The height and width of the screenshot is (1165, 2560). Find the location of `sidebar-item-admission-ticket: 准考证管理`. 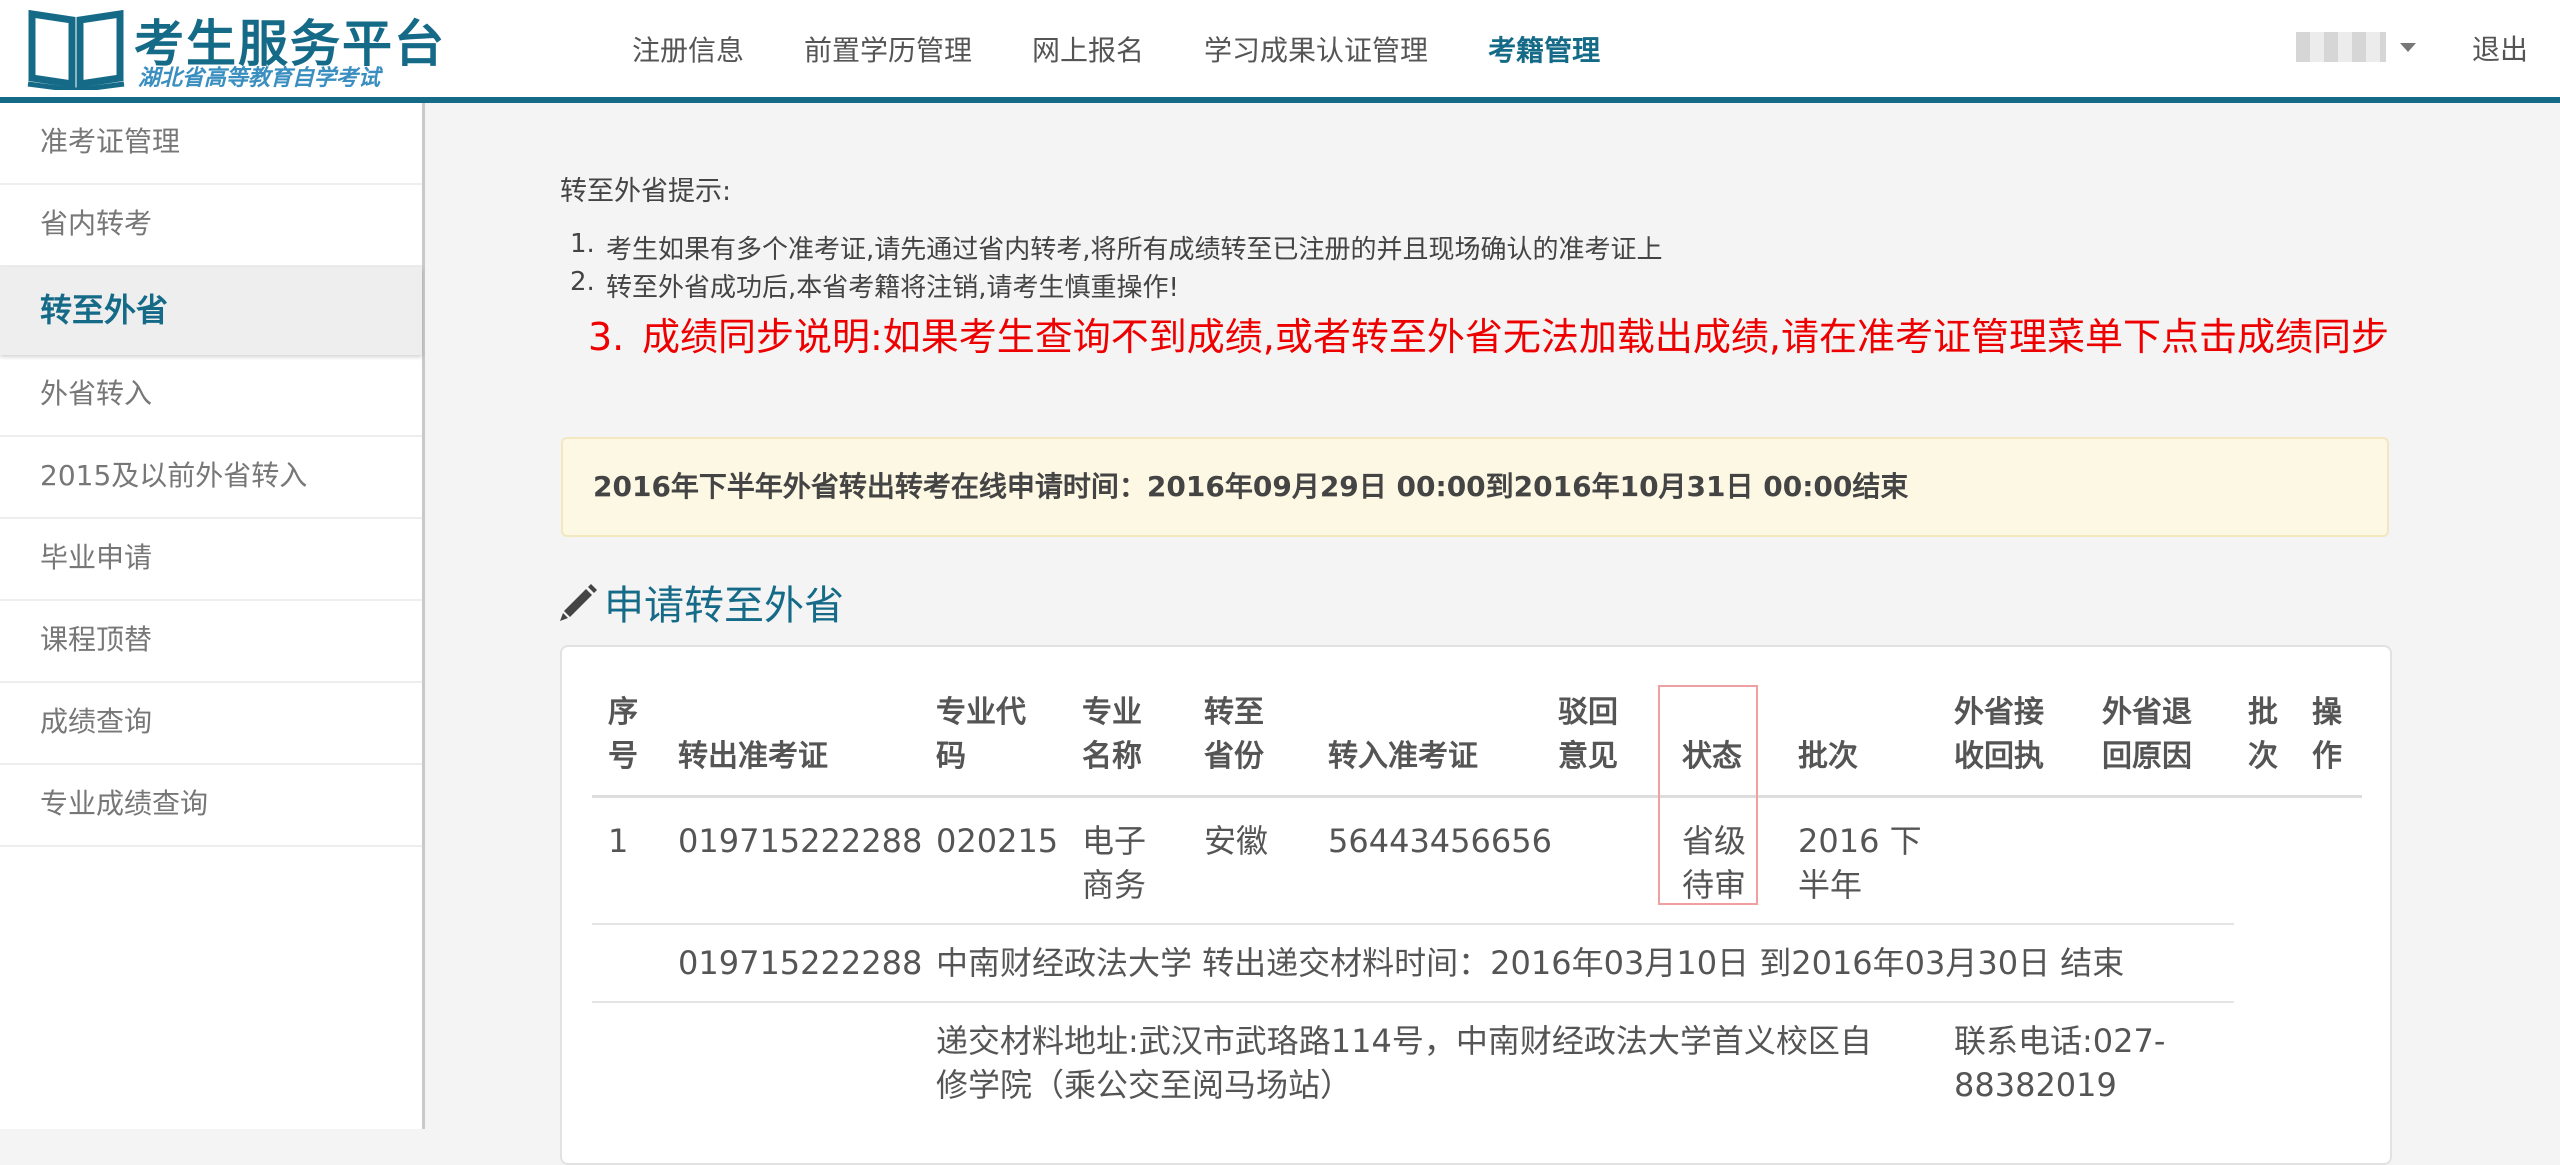

sidebar-item-admission-ticket: 准考证管理 is located at coordinates (211, 144).